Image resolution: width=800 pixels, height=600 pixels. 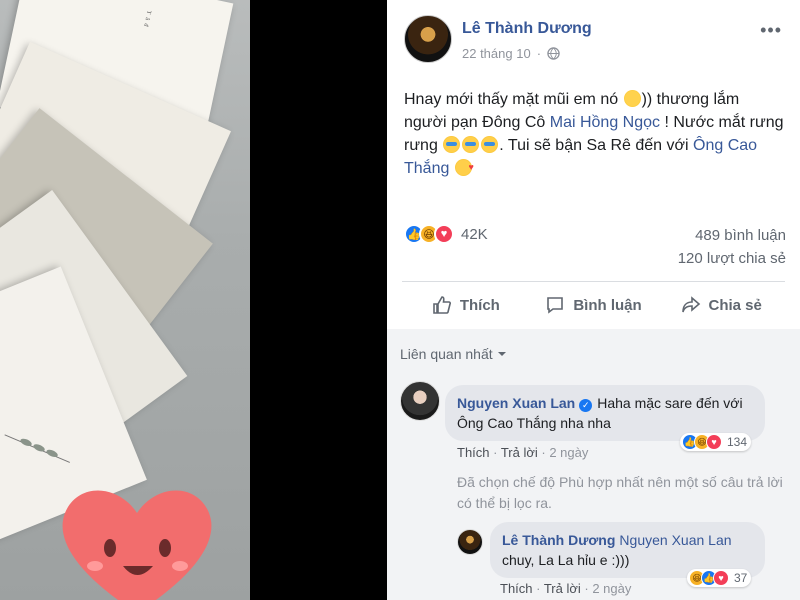 I want to click on post-text-segment: . Tui sẽ bận Sa Rê đến với, so click(x=596, y=145).